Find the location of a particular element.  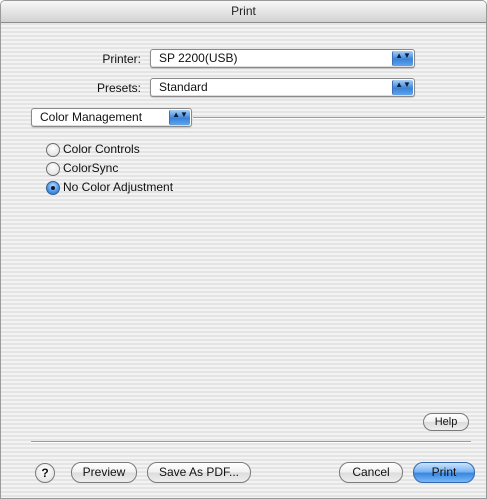

printer-value: SP 2200(USB) is located at coordinates (198, 58).